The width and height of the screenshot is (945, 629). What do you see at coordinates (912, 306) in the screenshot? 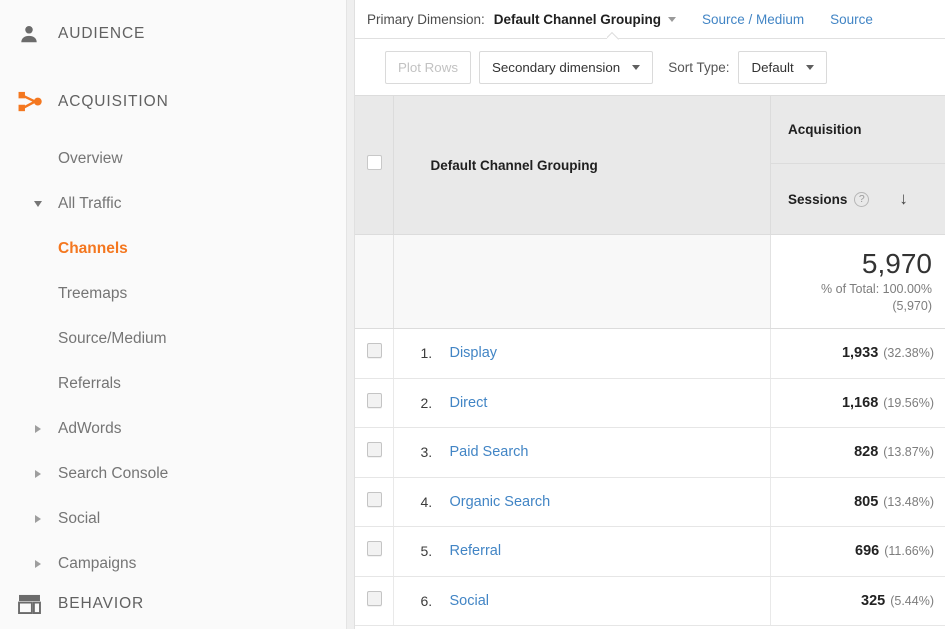
I see `total-absolute-line: (5,970)` at bounding box center [912, 306].